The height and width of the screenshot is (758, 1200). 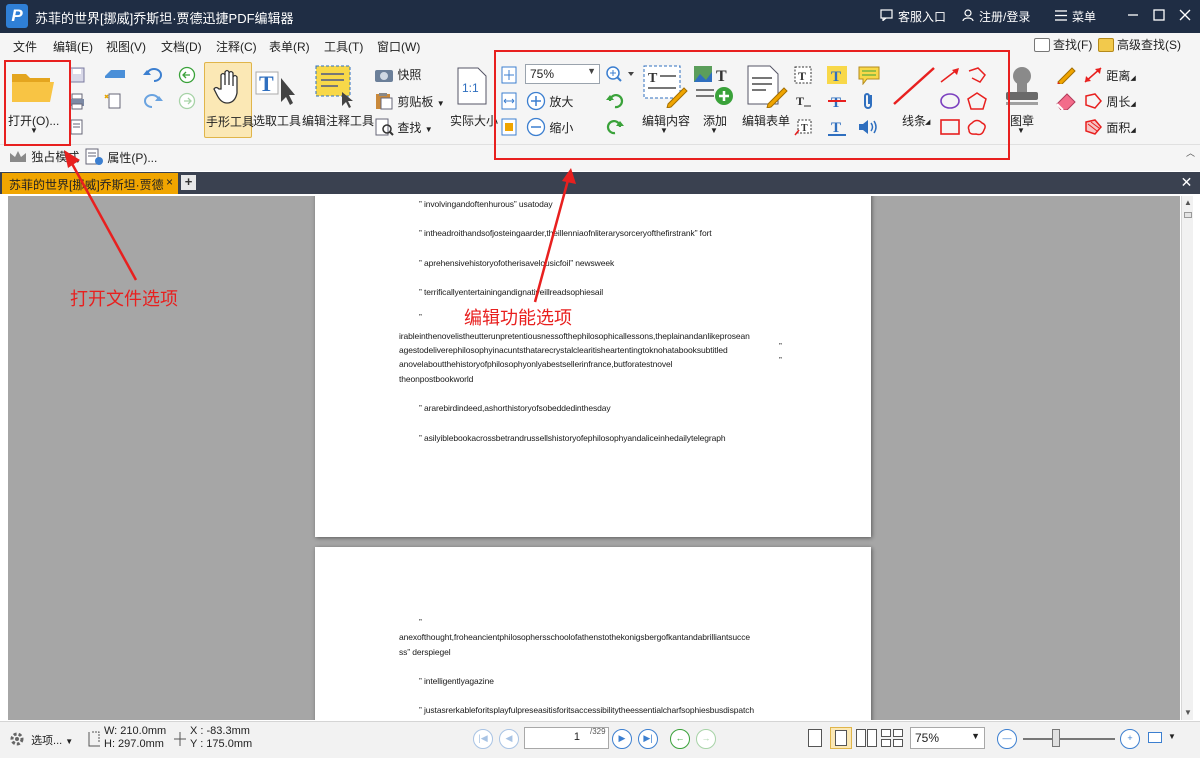 What do you see at coordinates (1109, 101) in the screenshot?
I see `perimeter-button: 周长◢` at bounding box center [1109, 101].